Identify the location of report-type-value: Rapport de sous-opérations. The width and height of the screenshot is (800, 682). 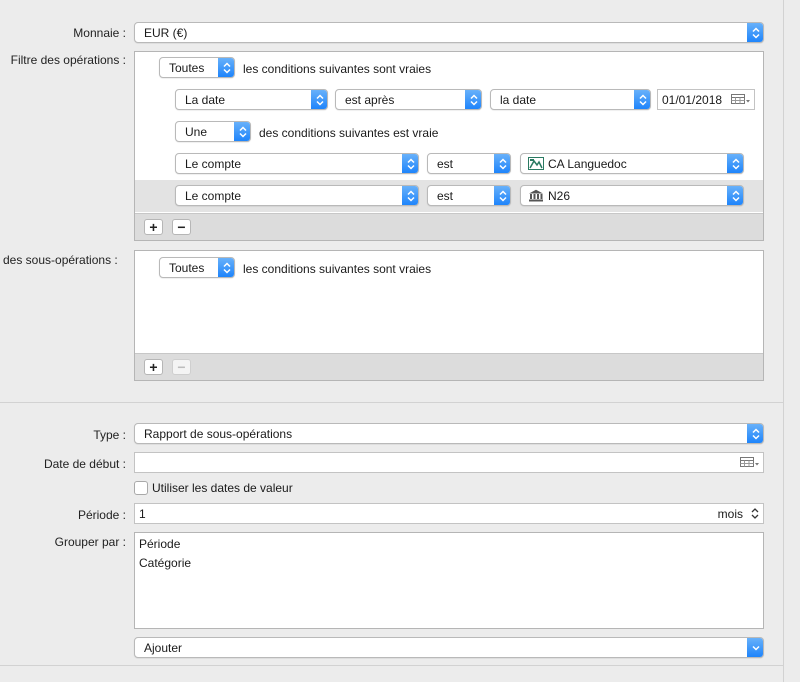
(218, 433).